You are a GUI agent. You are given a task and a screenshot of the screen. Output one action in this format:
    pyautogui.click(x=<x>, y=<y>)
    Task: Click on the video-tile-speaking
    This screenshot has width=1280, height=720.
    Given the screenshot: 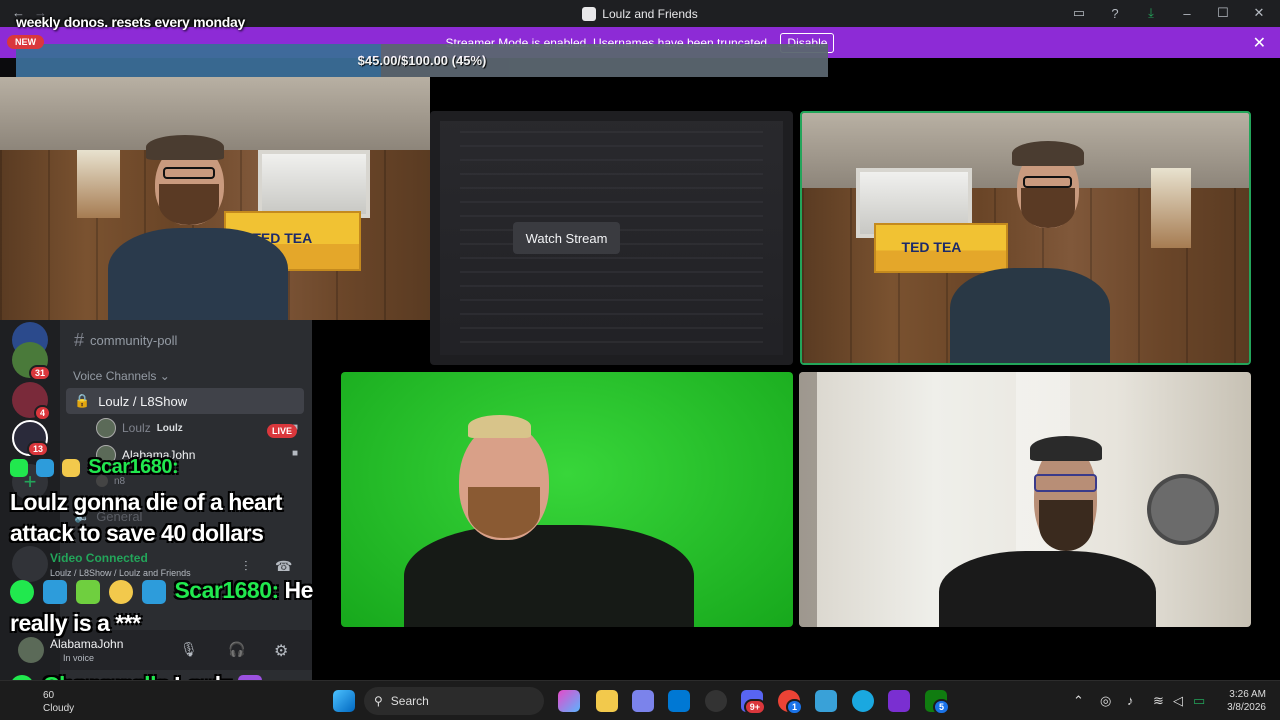 What is the action you would take?
    pyautogui.click(x=1025, y=238)
    